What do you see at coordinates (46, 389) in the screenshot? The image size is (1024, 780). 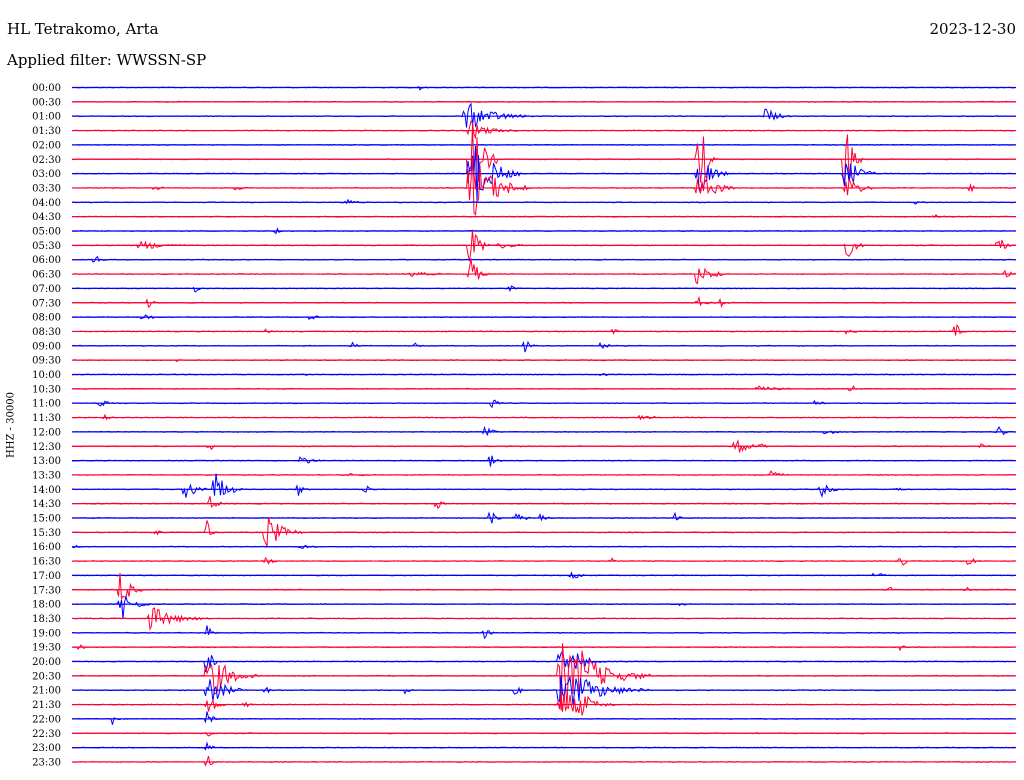 I see `row-label-1030: 10:30` at bounding box center [46, 389].